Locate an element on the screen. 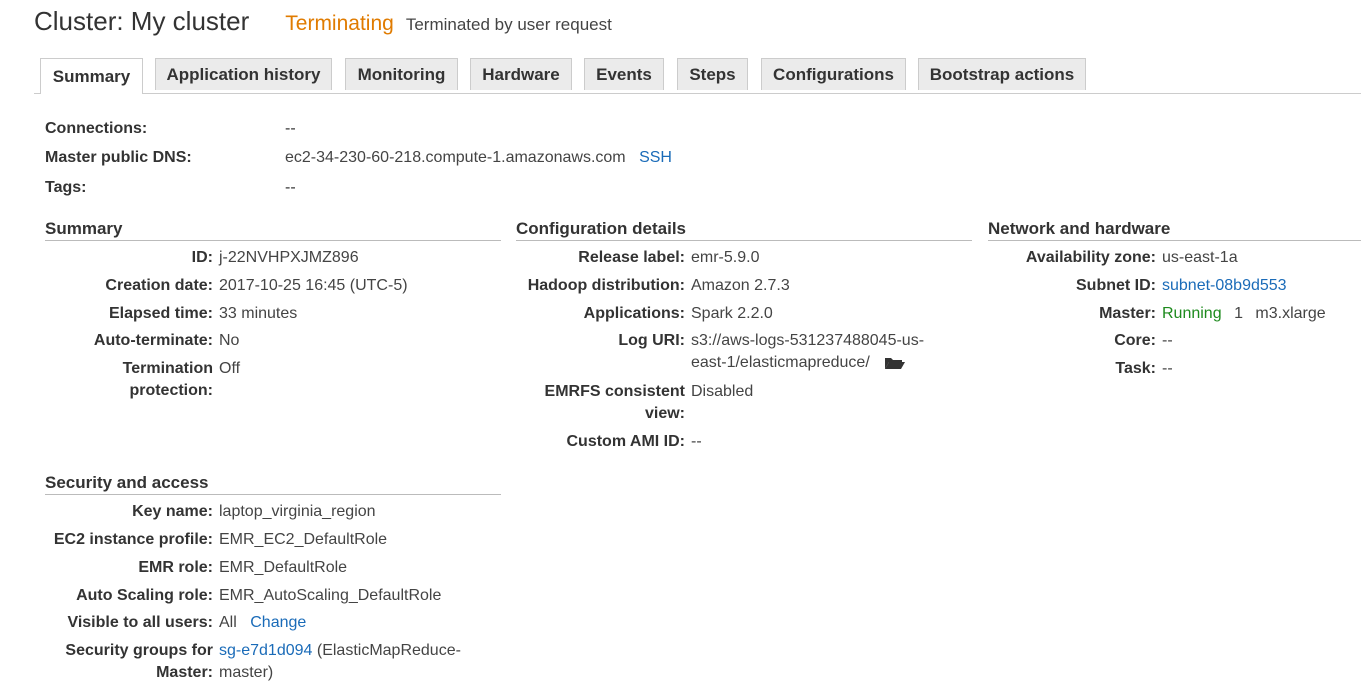 This screenshot has width=1361, height=684. sg-value-row: sg-e7d1d094 (ElasticMapReduce- is located at coordinates (340, 651).